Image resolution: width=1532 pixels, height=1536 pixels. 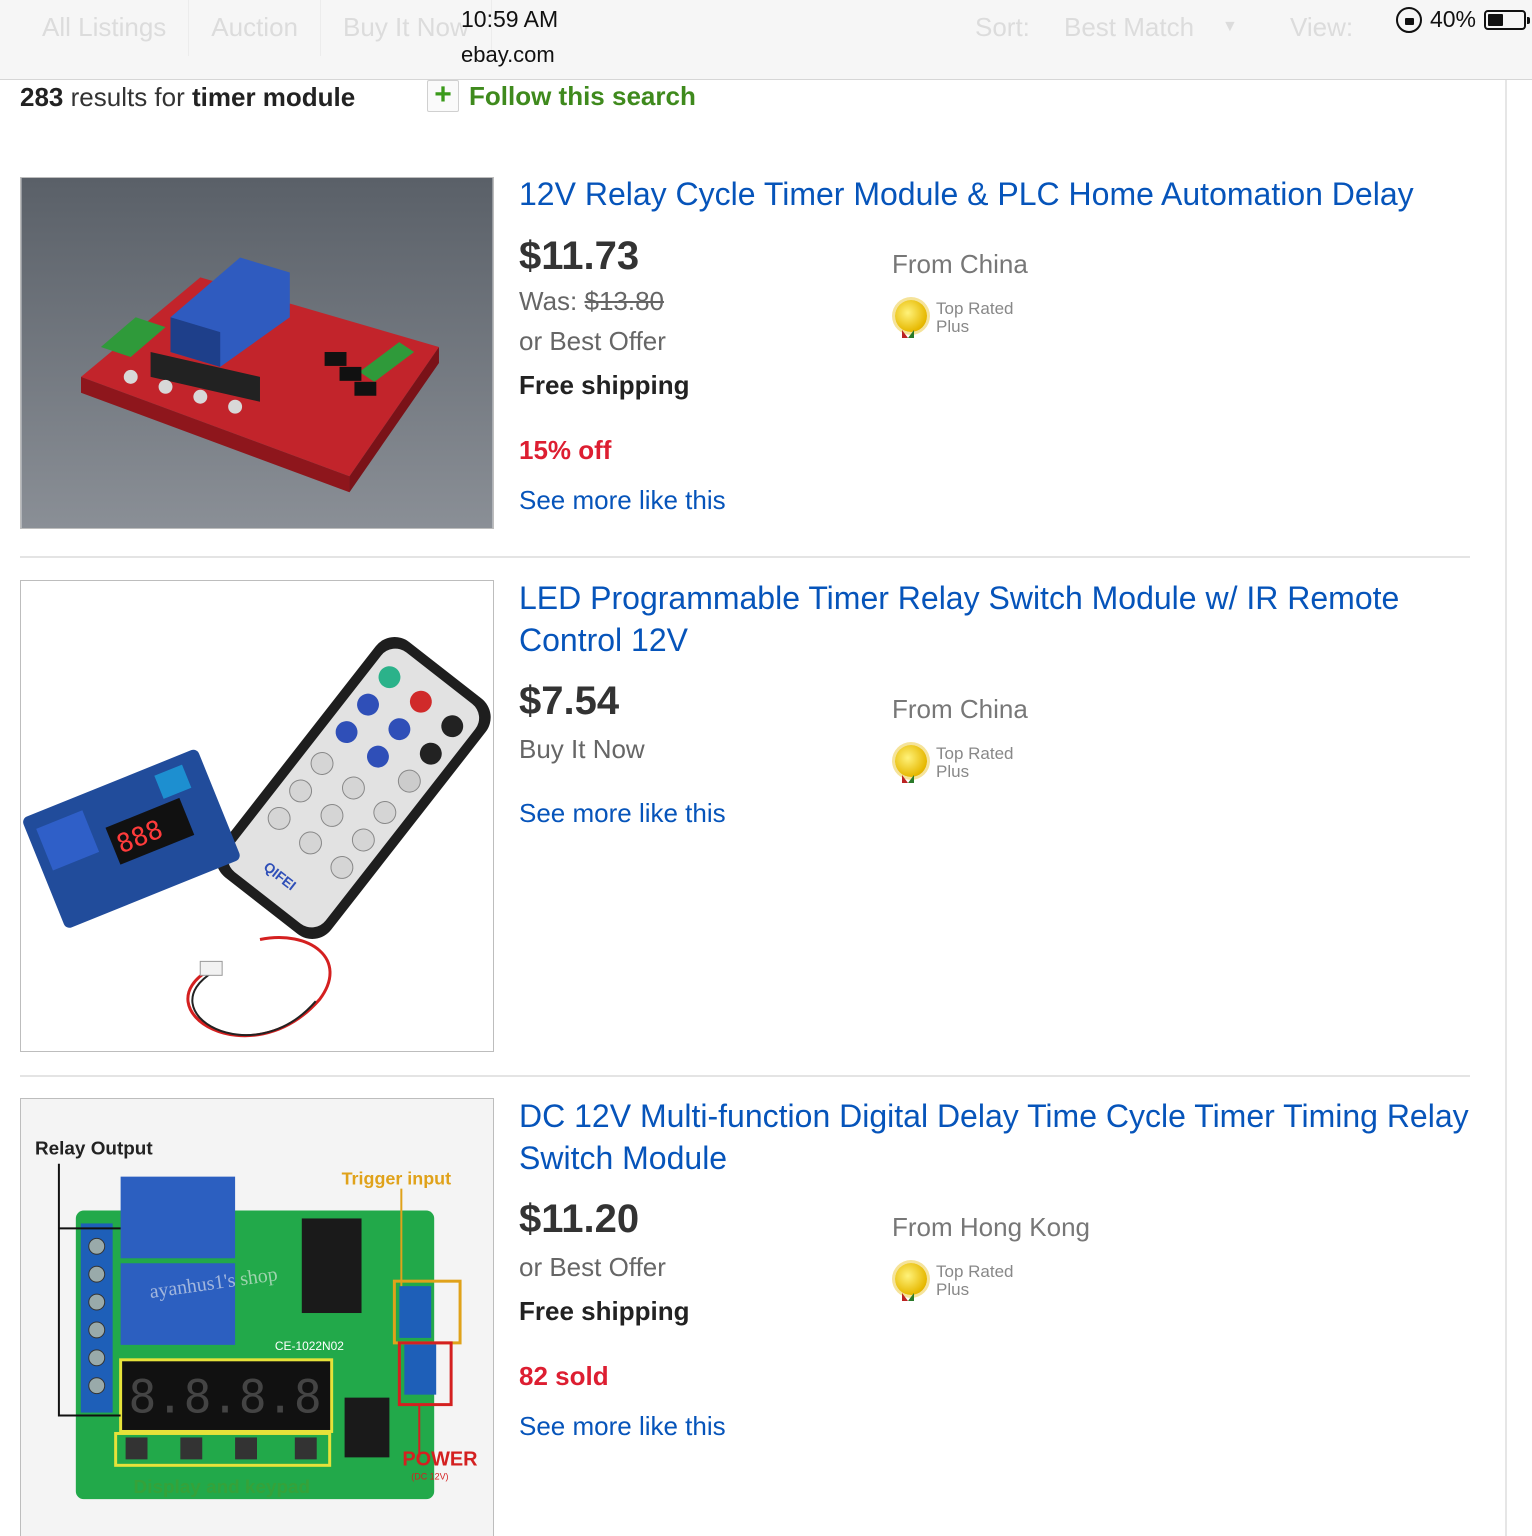 I want to click on plus-icon: +, so click(x=443, y=96).